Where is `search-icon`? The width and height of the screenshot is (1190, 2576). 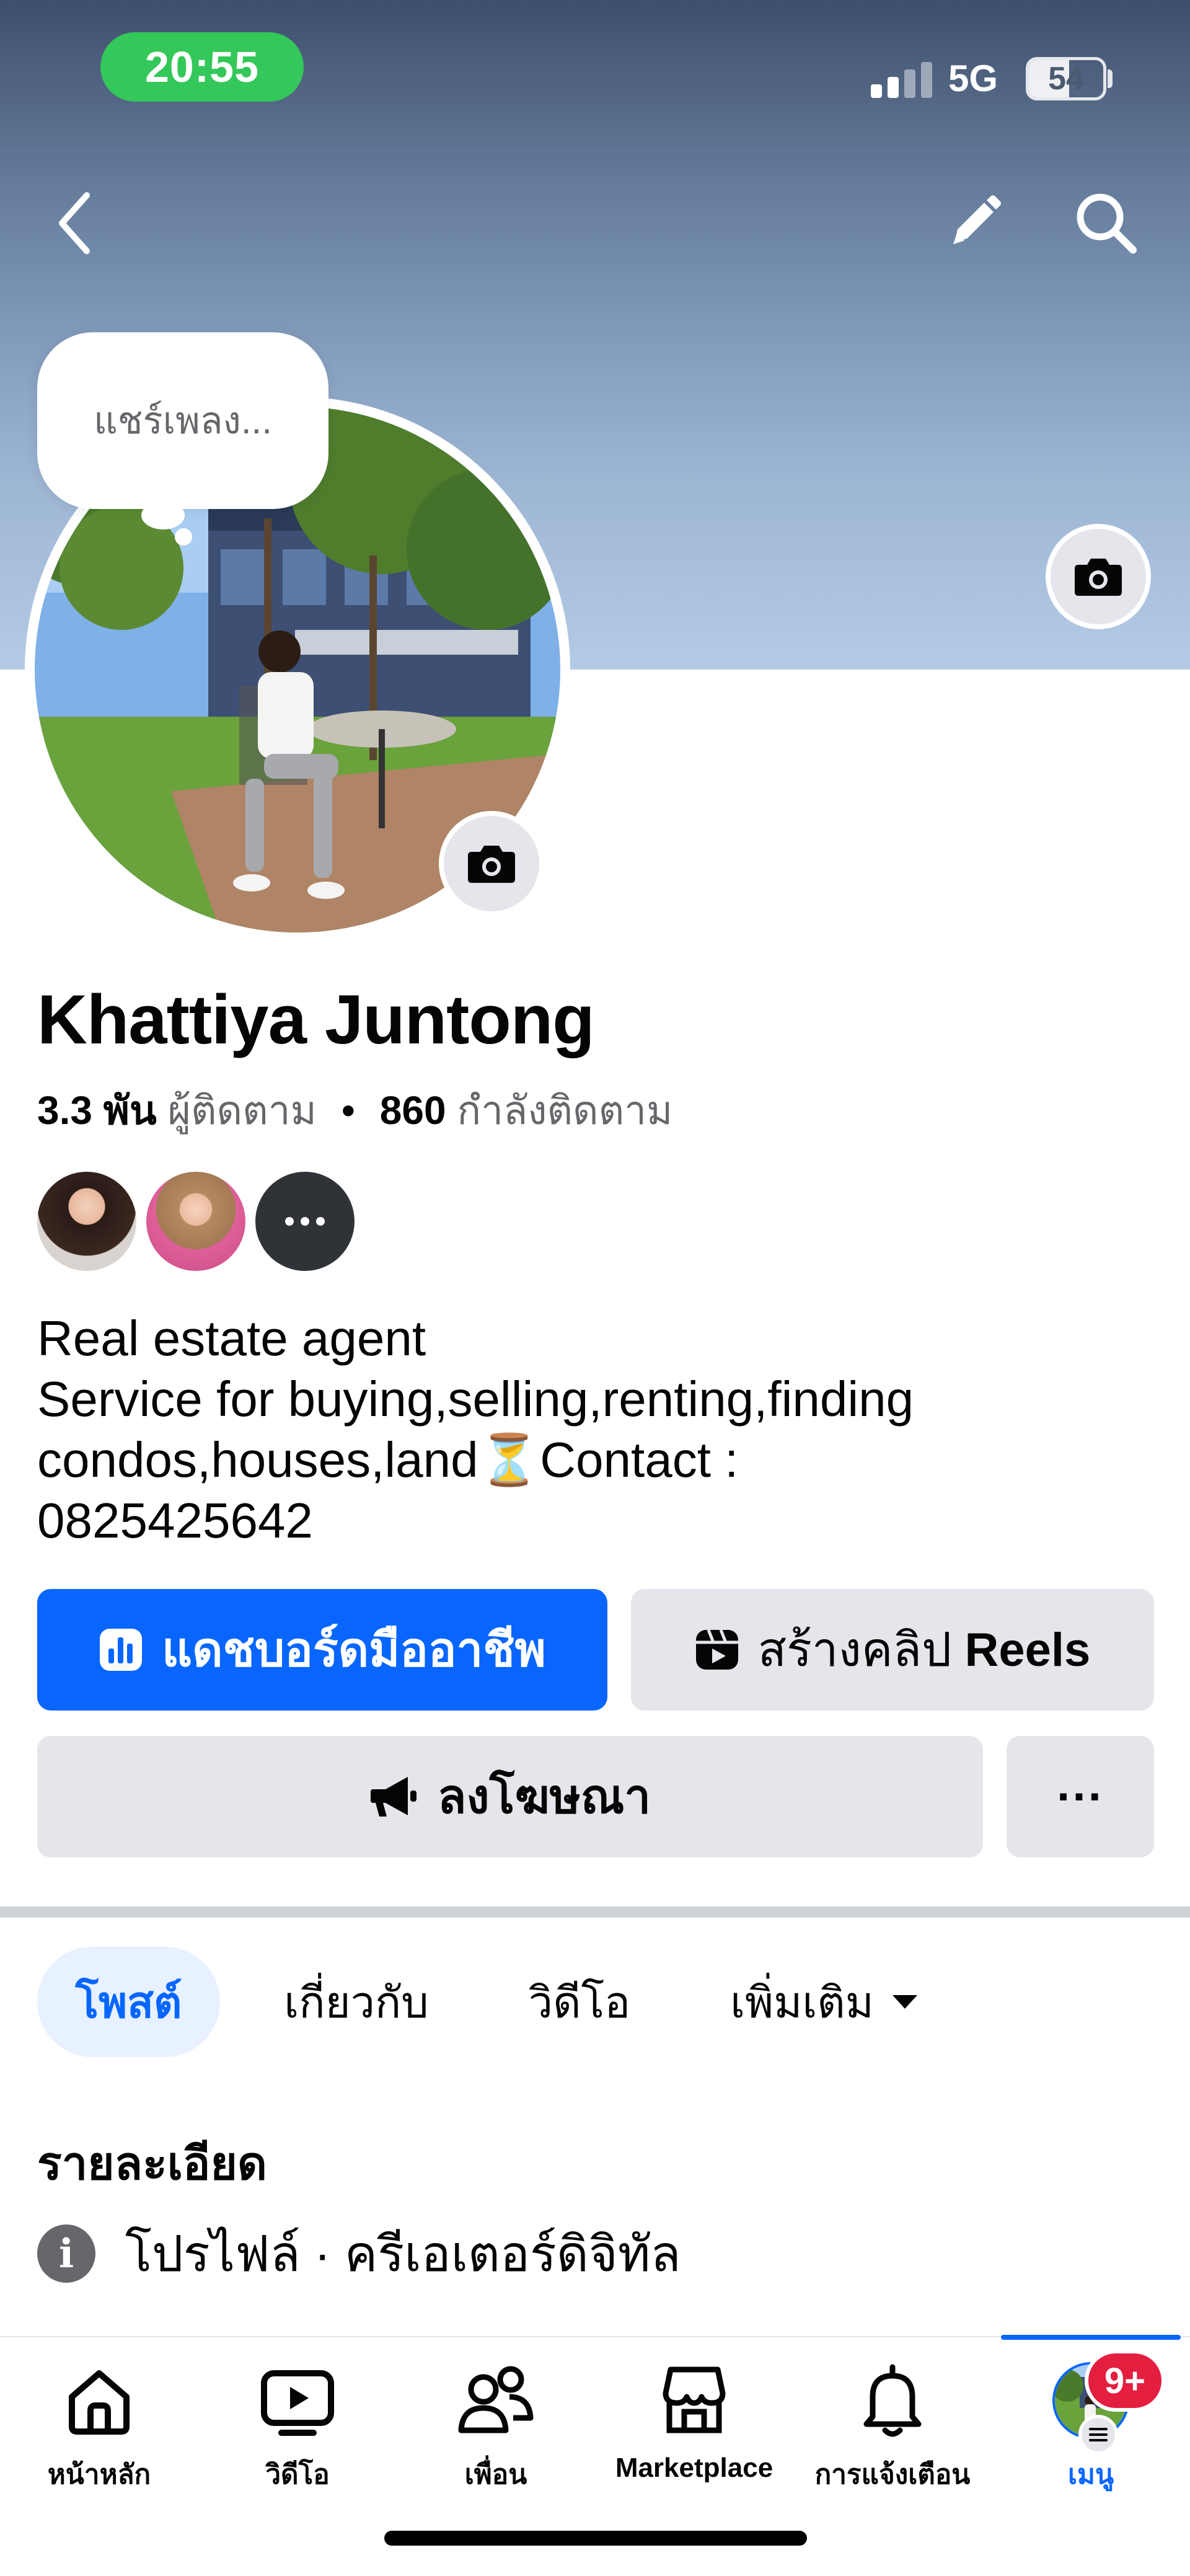
search-icon is located at coordinates (1107, 223).